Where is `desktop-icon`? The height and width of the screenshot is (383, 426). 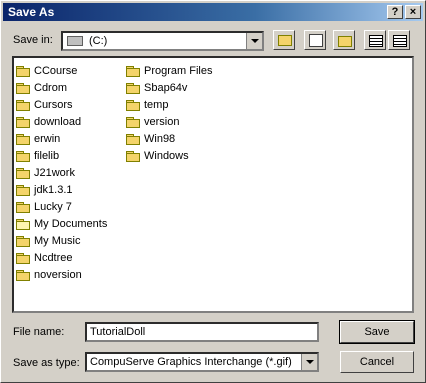 desktop-icon is located at coordinates (316, 40).